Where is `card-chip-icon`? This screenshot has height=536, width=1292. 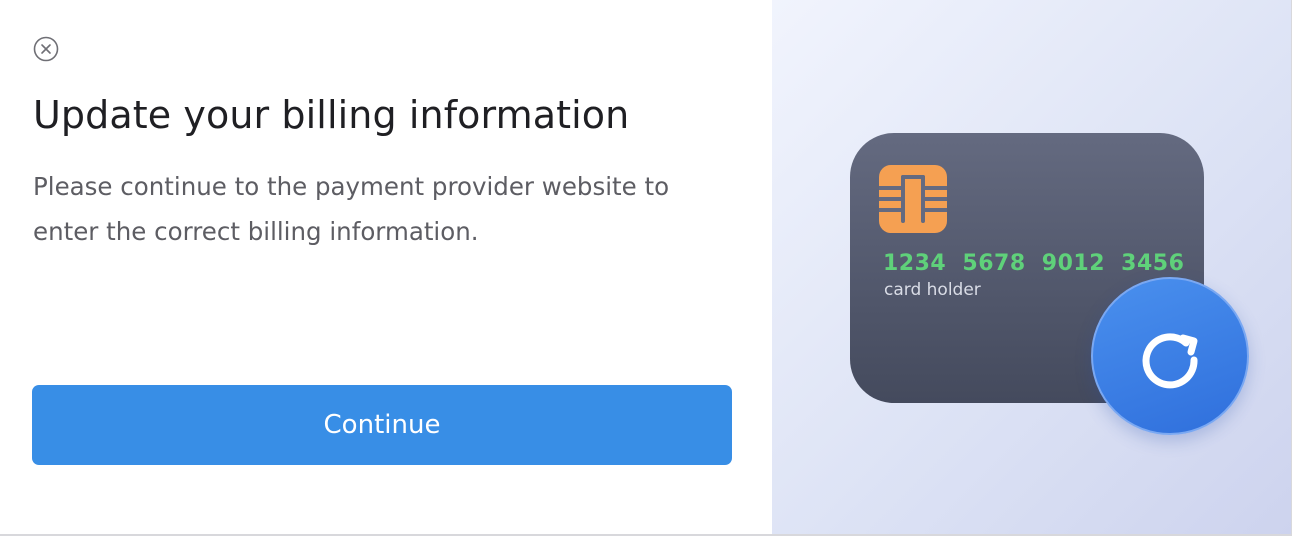 card-chip-icon is located at coordinates (913, 199).